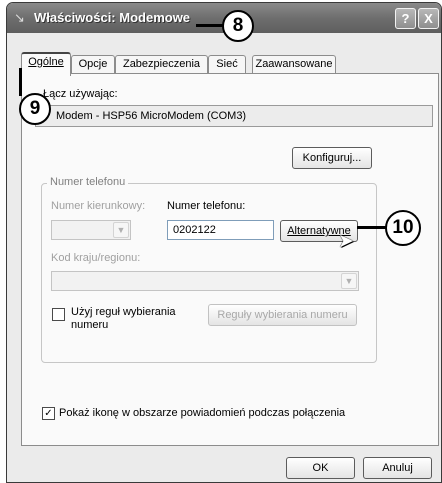 This screenshot has width=442, height=483. What do you see at coordinates (206, 206) in the screenshot?
I see `phone-number-label: Numer telefonu:` at bounding box center [206, 206].